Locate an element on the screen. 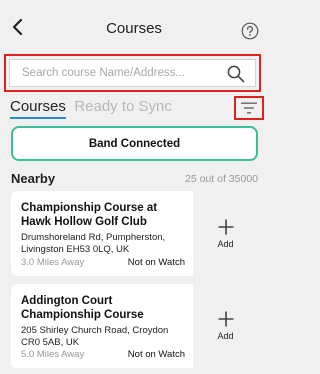  page-title: Courses is located at coordinates (134, 28).